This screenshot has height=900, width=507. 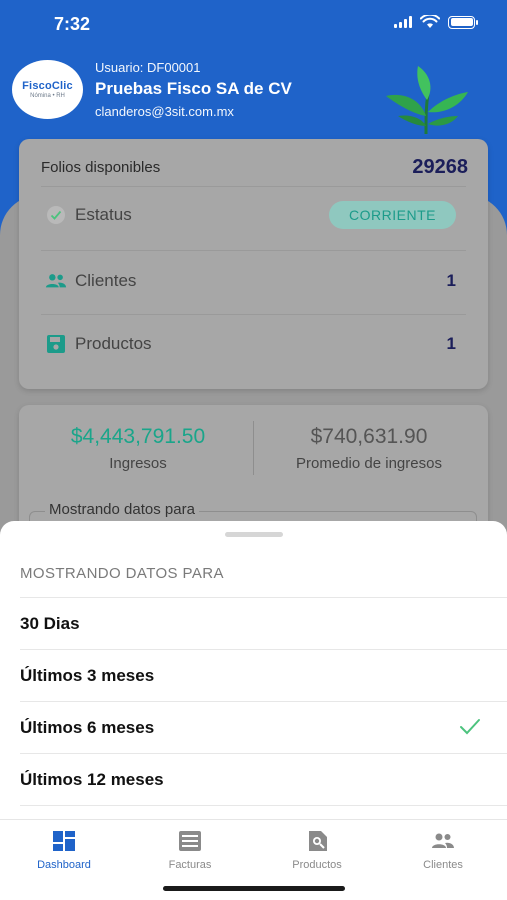 I want to click on status-icons, so click(x=436, y=22).